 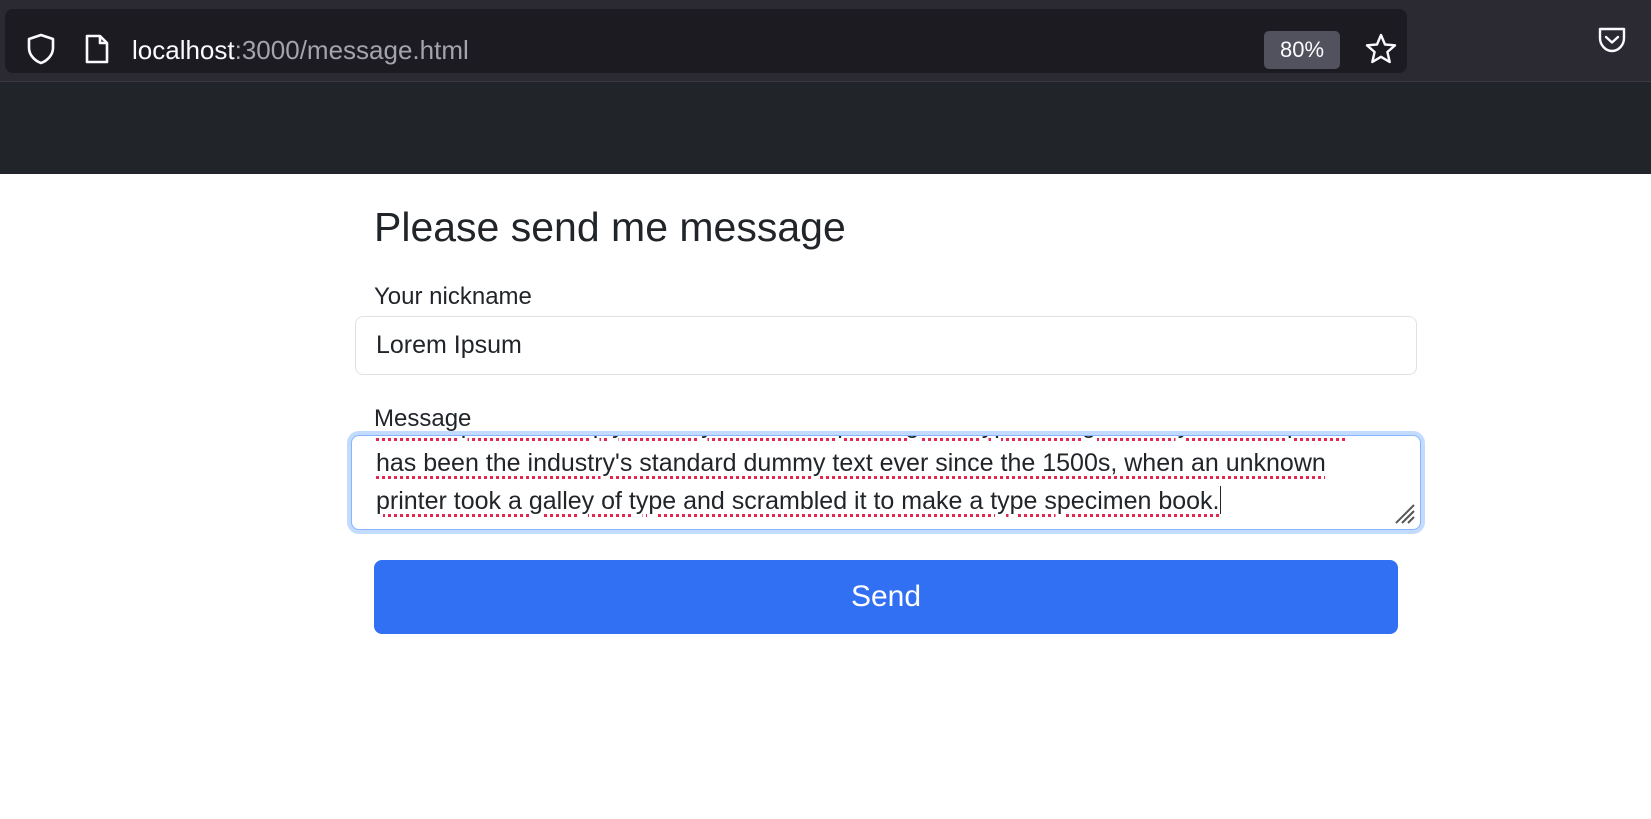 What do you see at coordinates (41, 49) in the screenshot?
I see `shield-icon` at bounding box center [41, 49].